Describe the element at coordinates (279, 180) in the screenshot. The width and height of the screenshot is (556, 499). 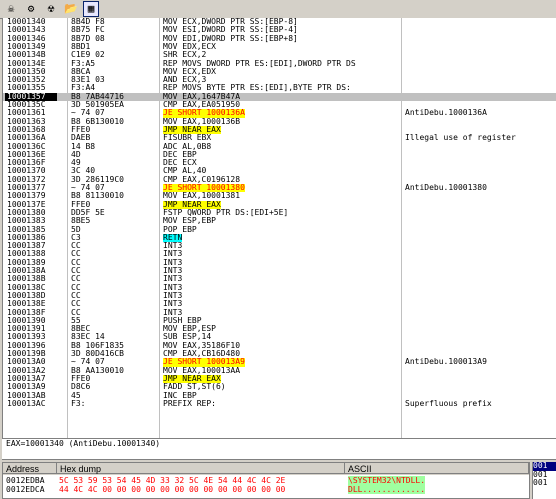
I see `disasm-row: 10001372 3D 286119C0 CMP EAX,C0196128` at that location.